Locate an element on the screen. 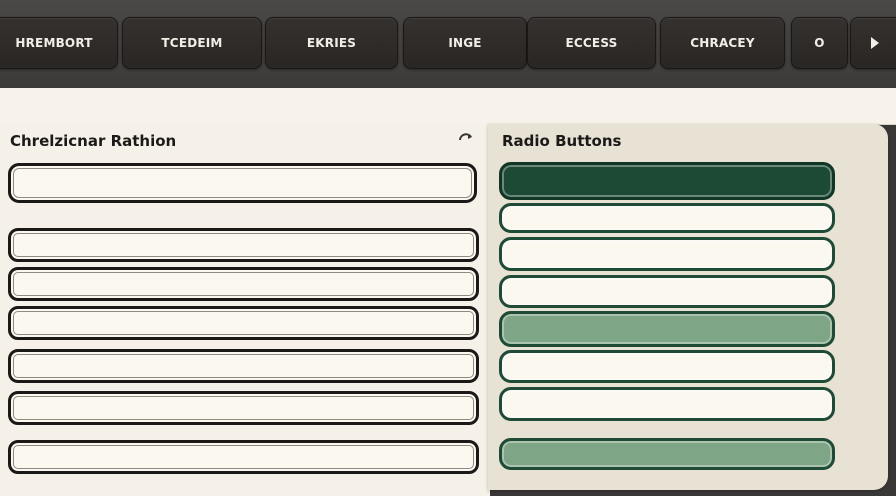  tab-tcedeim: TCEDEIM is located at coordinates (192, 43).